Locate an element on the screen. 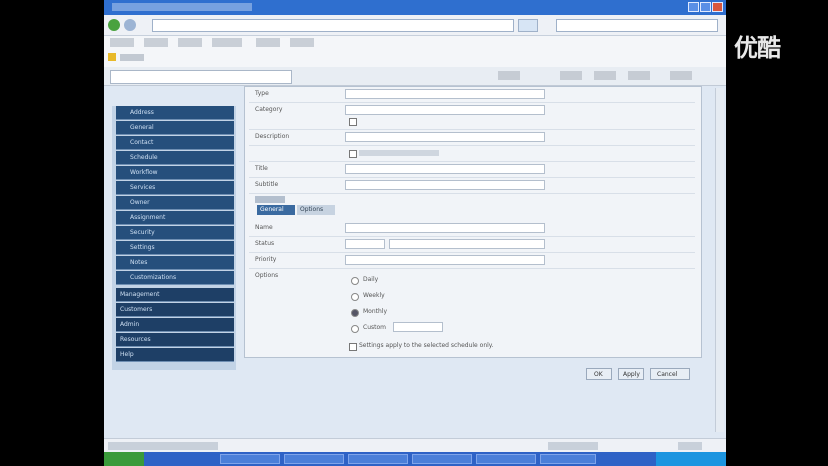  star-icon is located at coordinates (112, 57).